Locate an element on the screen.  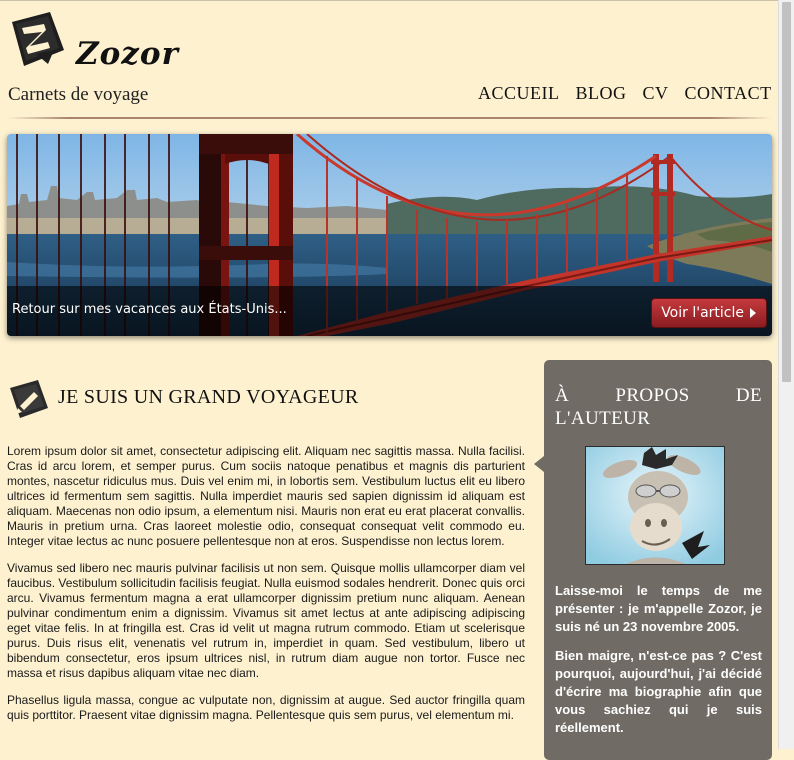
zozor-logo-icon is located at coordinates (37, 39).